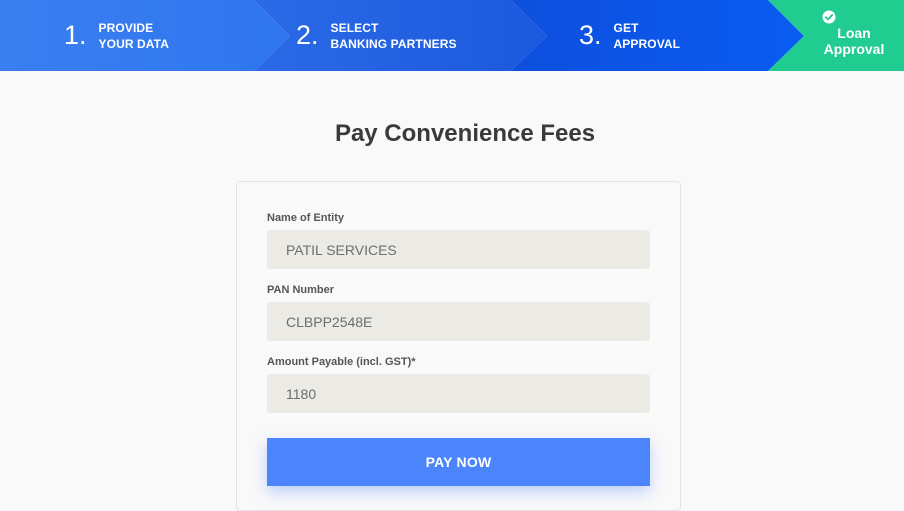  I want to click on step-label: GET APPROVAL, so click(647, 36).